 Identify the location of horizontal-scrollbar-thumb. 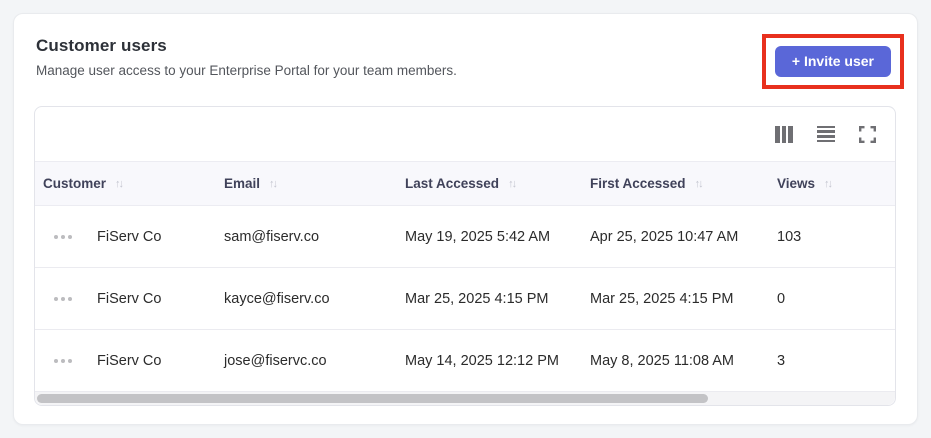
(372, 398).